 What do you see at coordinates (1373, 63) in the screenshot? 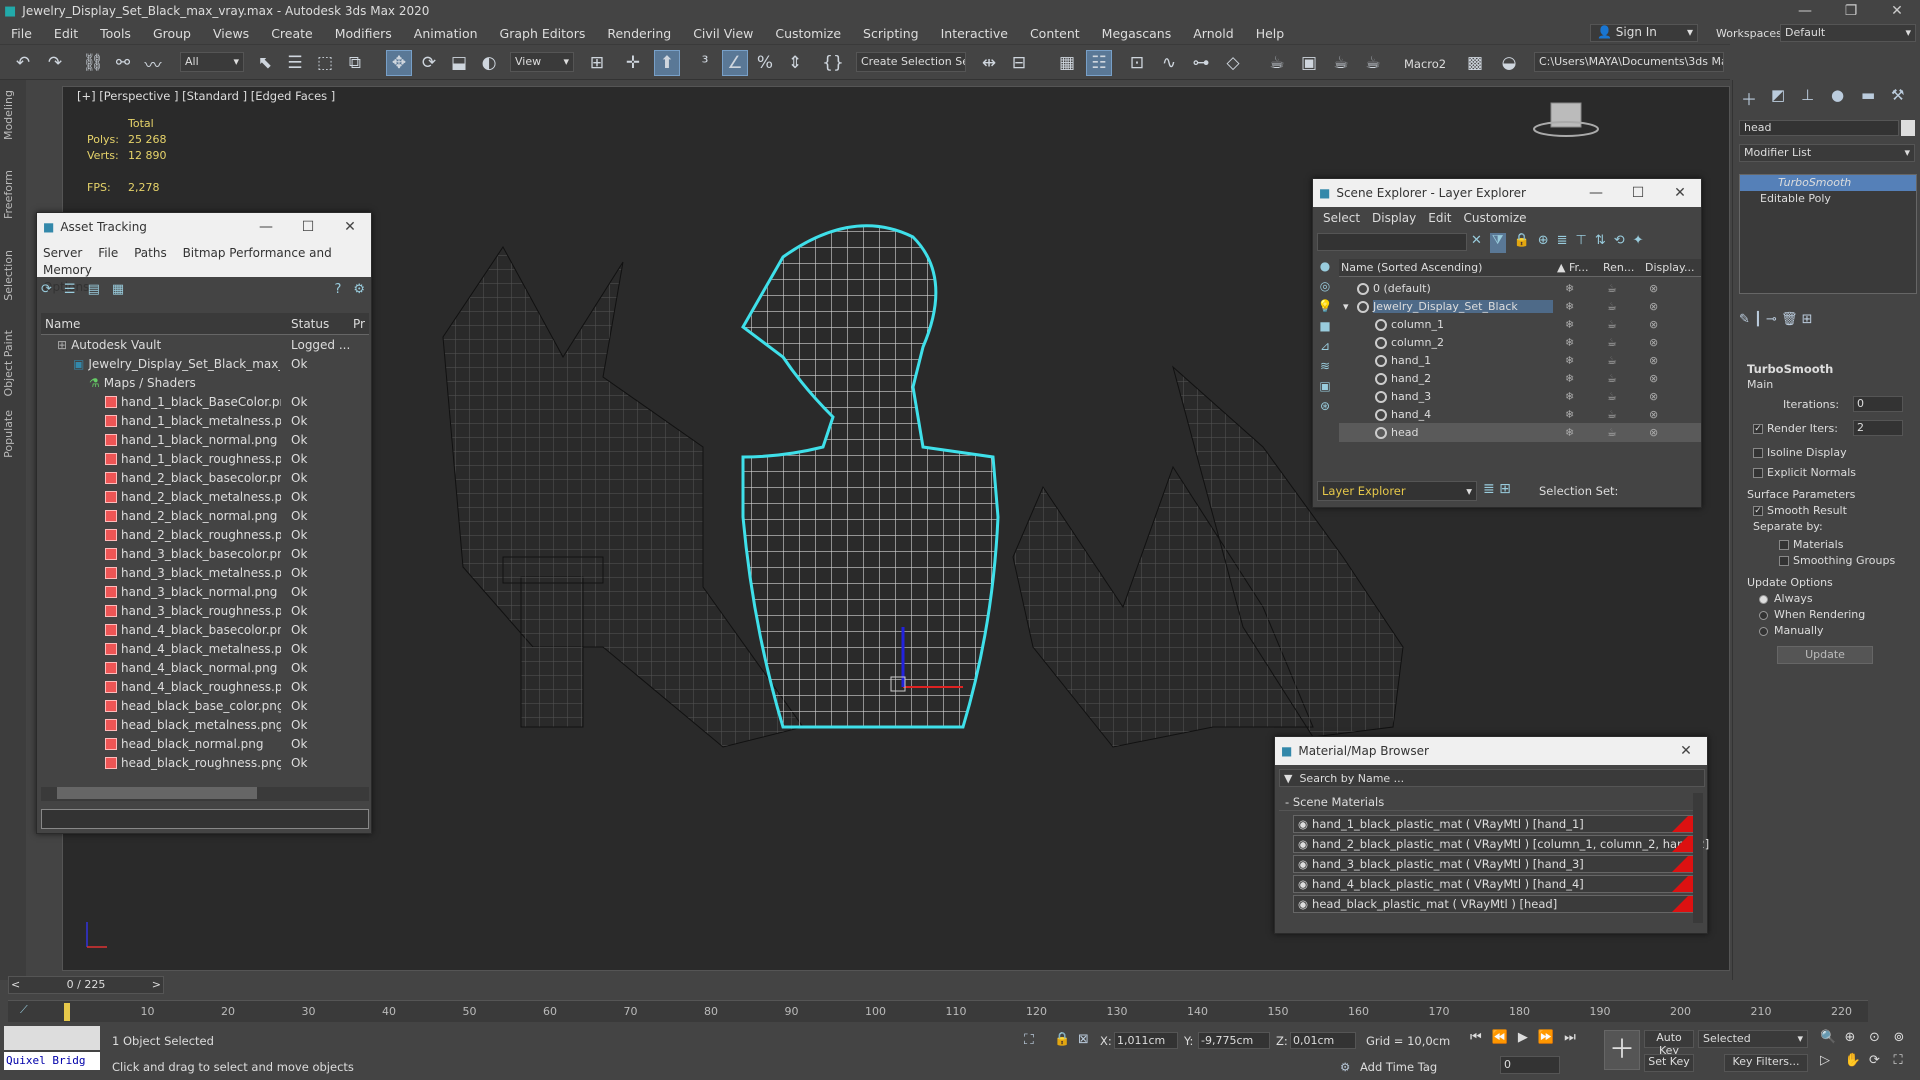
I see `render-iterative-icon: ☕` at bounding box center [1373, 63].